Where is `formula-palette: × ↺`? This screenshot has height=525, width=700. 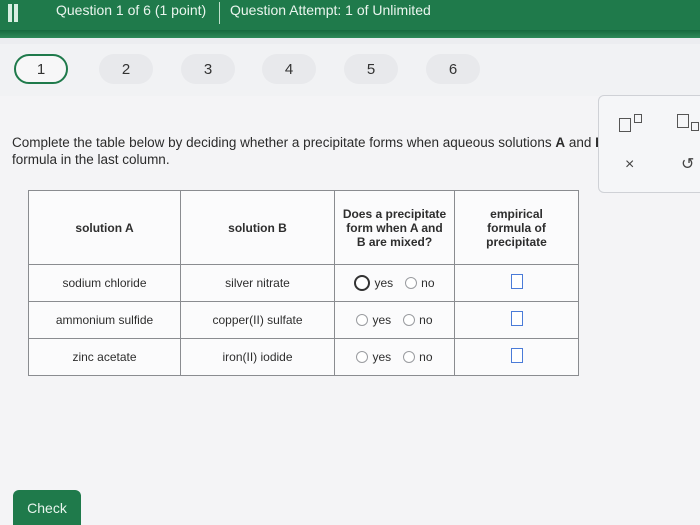 formula-palette: × ↺ is located at coordinates (649, 144).